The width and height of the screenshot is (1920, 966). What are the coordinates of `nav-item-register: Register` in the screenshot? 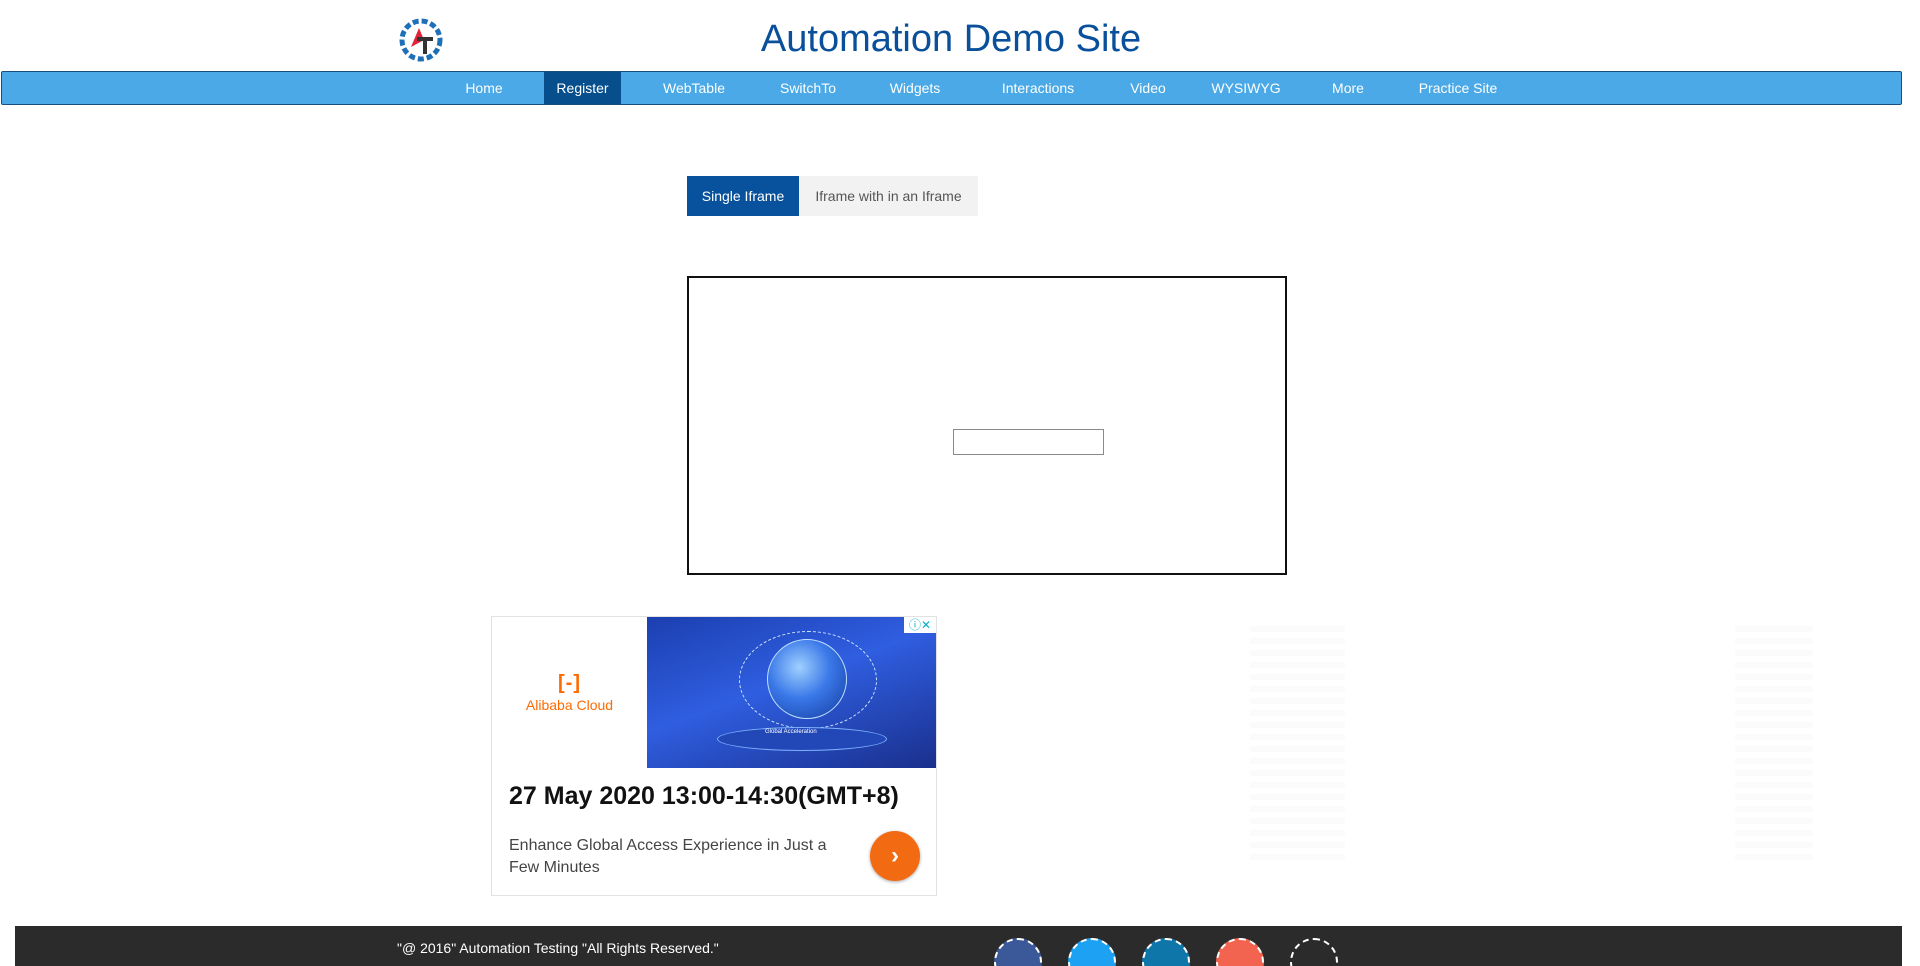 It's located at (582, 88).